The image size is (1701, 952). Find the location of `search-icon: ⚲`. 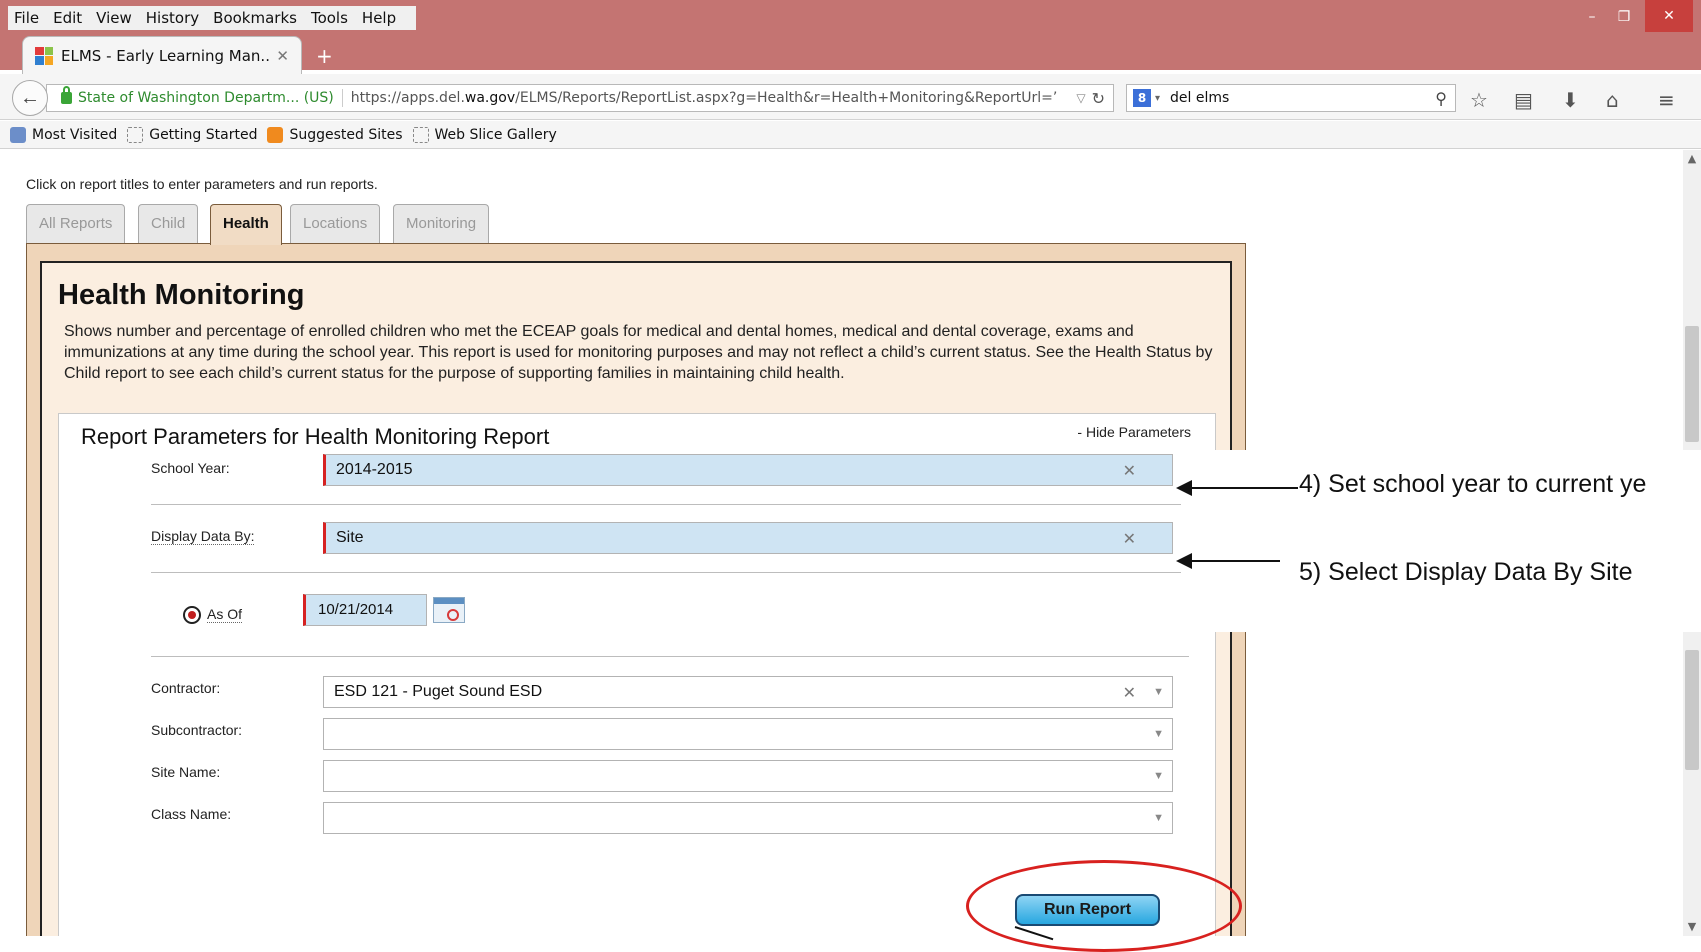

search-icon: ⚲ is located at coordinates (1441, 98).